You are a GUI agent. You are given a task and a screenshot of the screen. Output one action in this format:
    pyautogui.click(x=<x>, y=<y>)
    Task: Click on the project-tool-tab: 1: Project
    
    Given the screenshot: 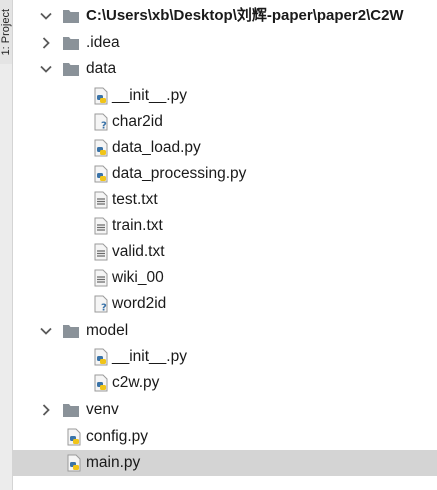 What is the action you would take?
    pyautogui.click(x=6, y=32)
    